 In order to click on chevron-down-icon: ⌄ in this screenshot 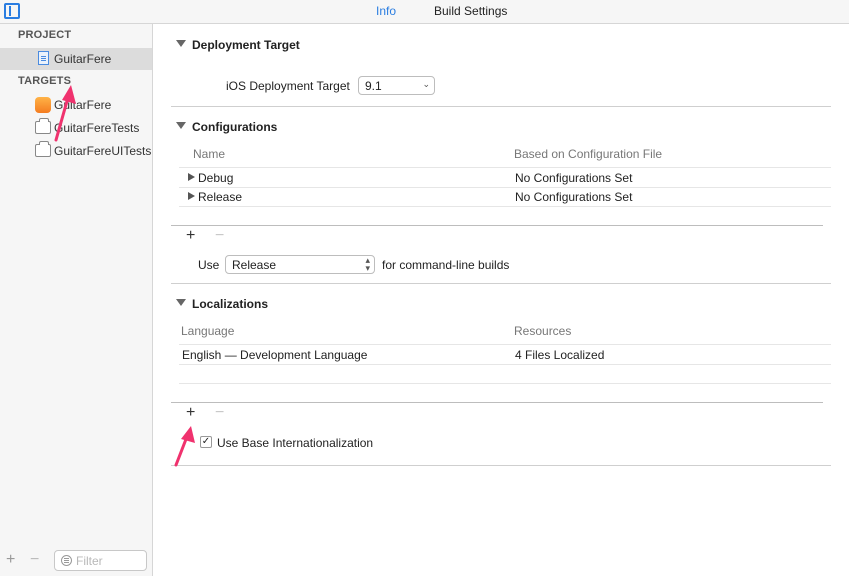, I will do `click(426, 84)`.